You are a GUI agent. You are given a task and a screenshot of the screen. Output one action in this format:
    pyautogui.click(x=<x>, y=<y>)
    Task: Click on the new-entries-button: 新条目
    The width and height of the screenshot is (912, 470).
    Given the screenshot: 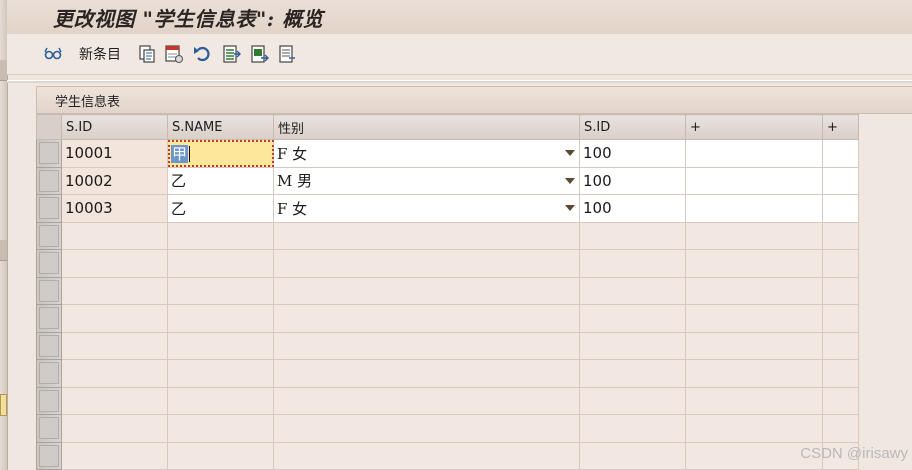 What is the action you would take?
    pyautogui.click(x=99, y=54)
    